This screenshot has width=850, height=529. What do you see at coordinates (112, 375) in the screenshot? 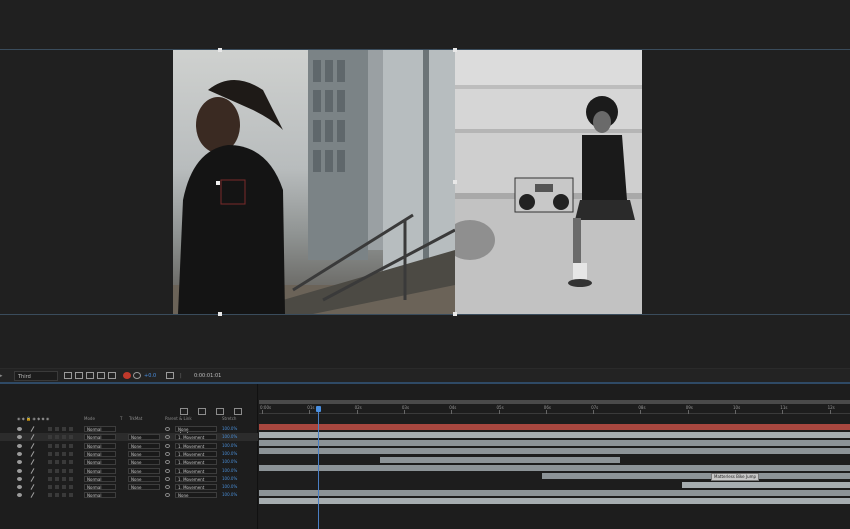
I see `transparency-icon` at bounding box center [112, 375].